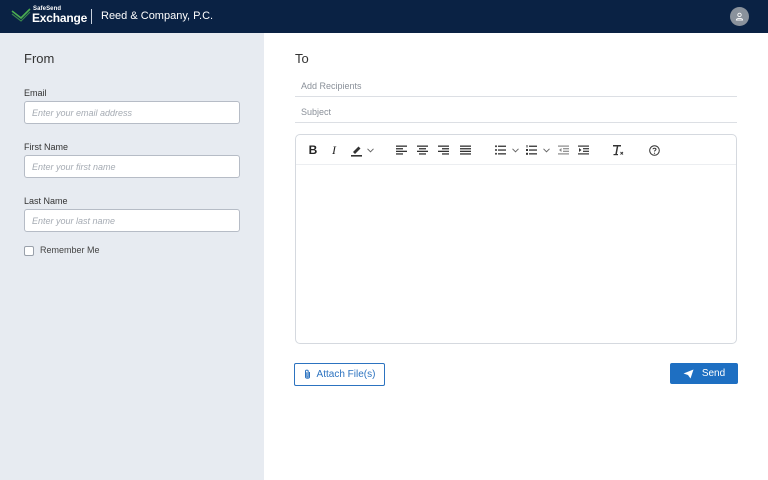  Describe the element at coordinates (39, 58) in the screenshot. I see `from-title: From` at that location.